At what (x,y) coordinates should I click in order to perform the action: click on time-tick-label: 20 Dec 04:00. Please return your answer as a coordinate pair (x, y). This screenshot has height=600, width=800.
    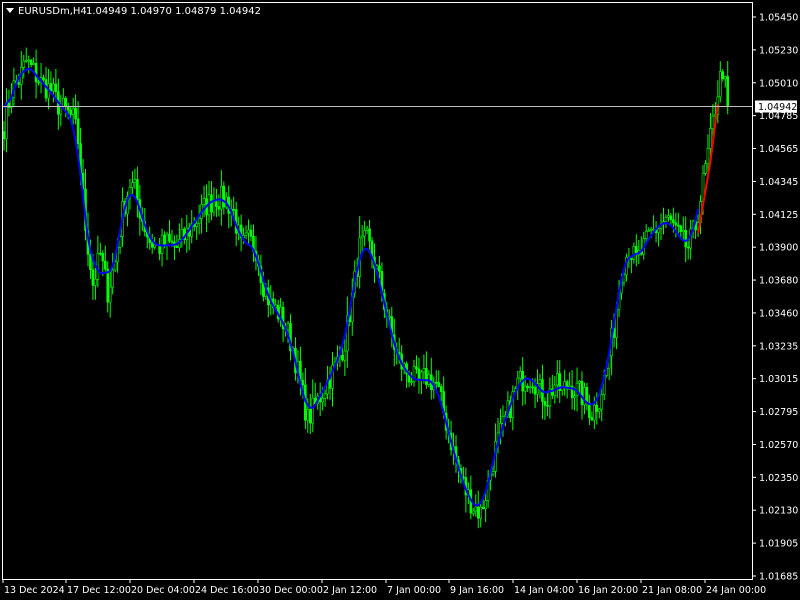
    Looking at the image, I should click on (163, 590).